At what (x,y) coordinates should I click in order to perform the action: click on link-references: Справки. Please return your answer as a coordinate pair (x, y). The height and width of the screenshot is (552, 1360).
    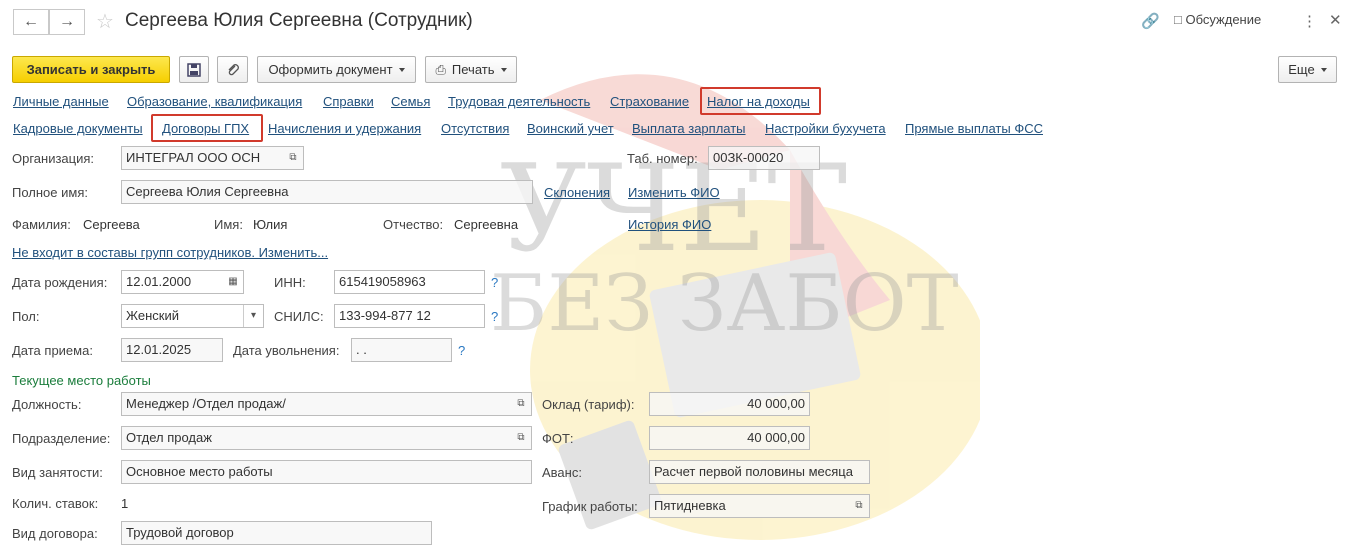
    Looking at the image, I should click on (348, 101).